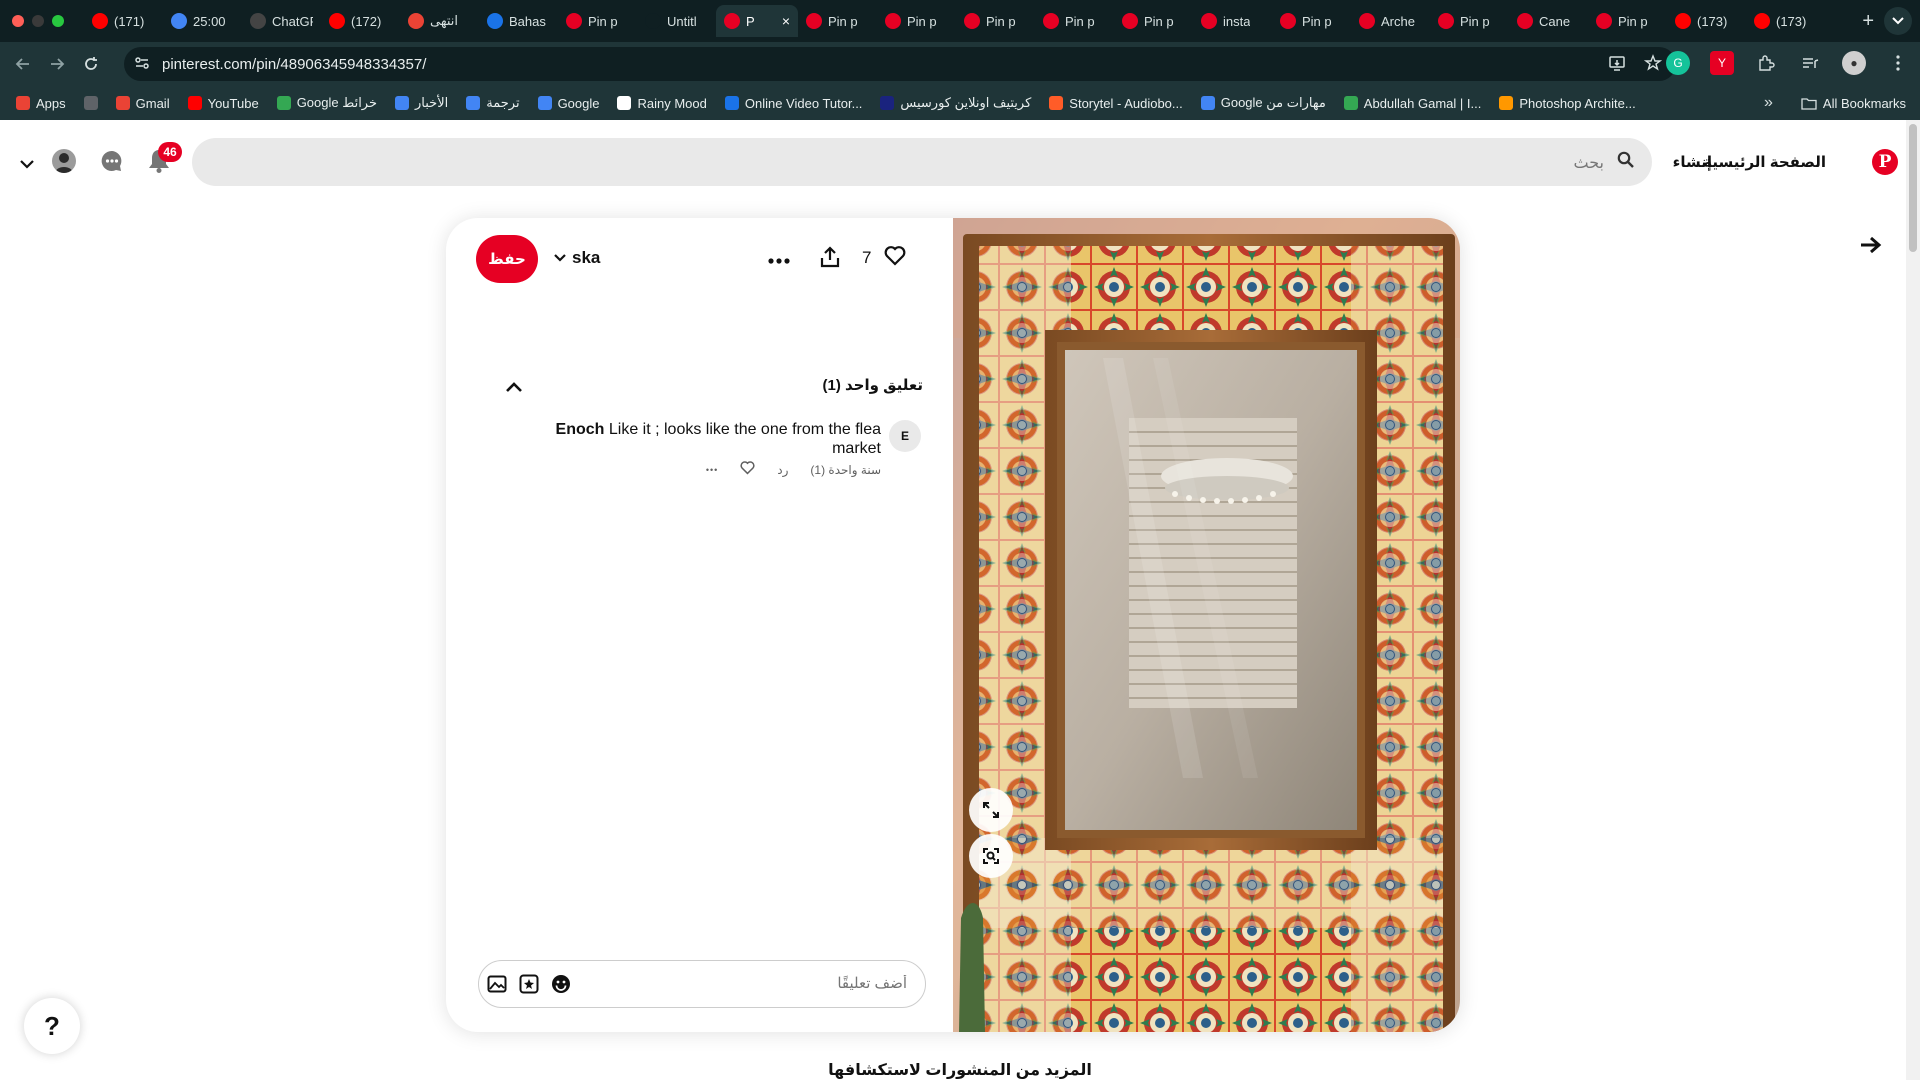  Describe the element at coordinates (782, 470) in the screenshot. I see `comment-reply-button: رد` at that location.